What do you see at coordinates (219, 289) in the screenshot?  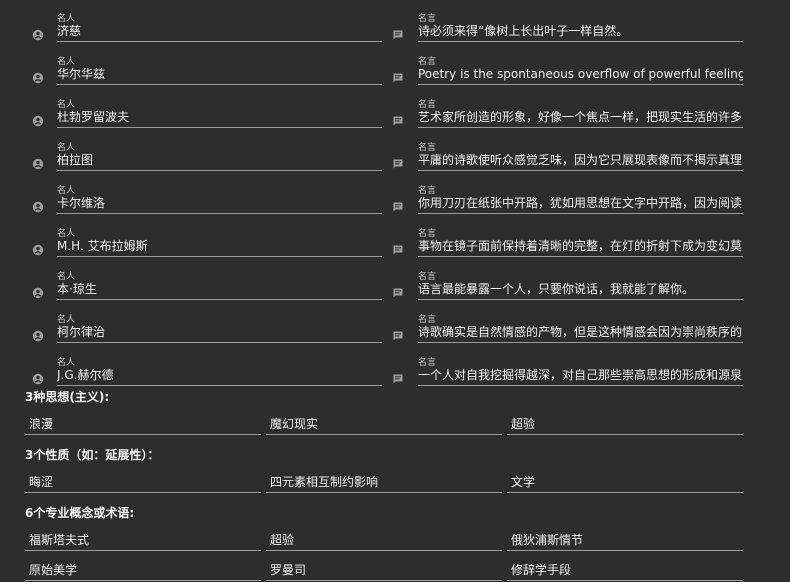 I see `celebrity-input: 本·琼生` at bounding box center [219, 289].